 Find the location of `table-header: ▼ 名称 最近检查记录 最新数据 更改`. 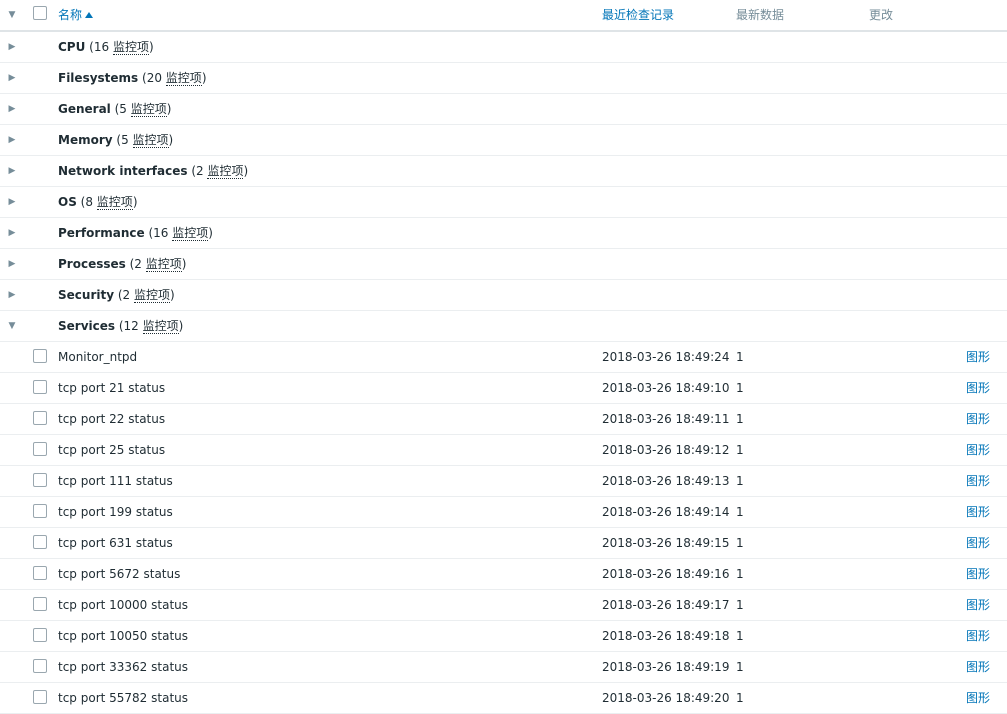

table-header: ▼ 名称 最近检查记录 最新数据 更改 is located at coordinates (503, 16).